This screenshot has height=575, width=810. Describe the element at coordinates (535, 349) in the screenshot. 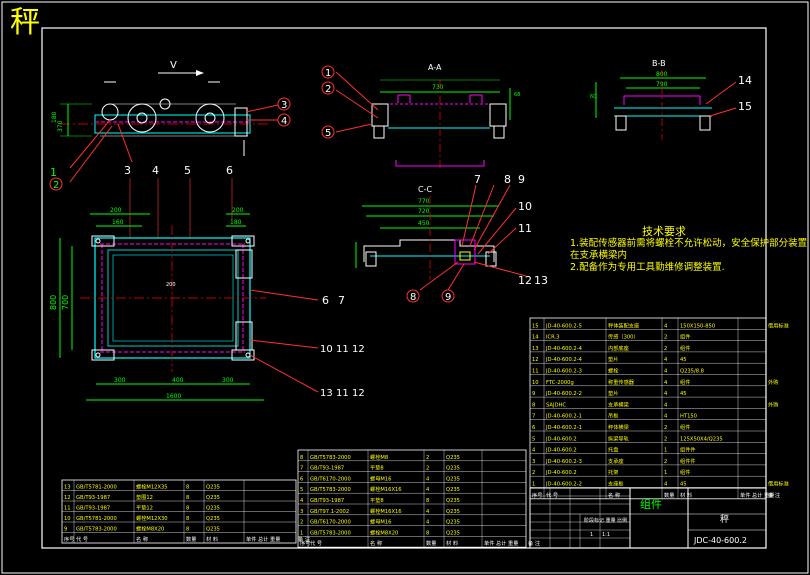

I see `parts-right-cell: 13` at that location.